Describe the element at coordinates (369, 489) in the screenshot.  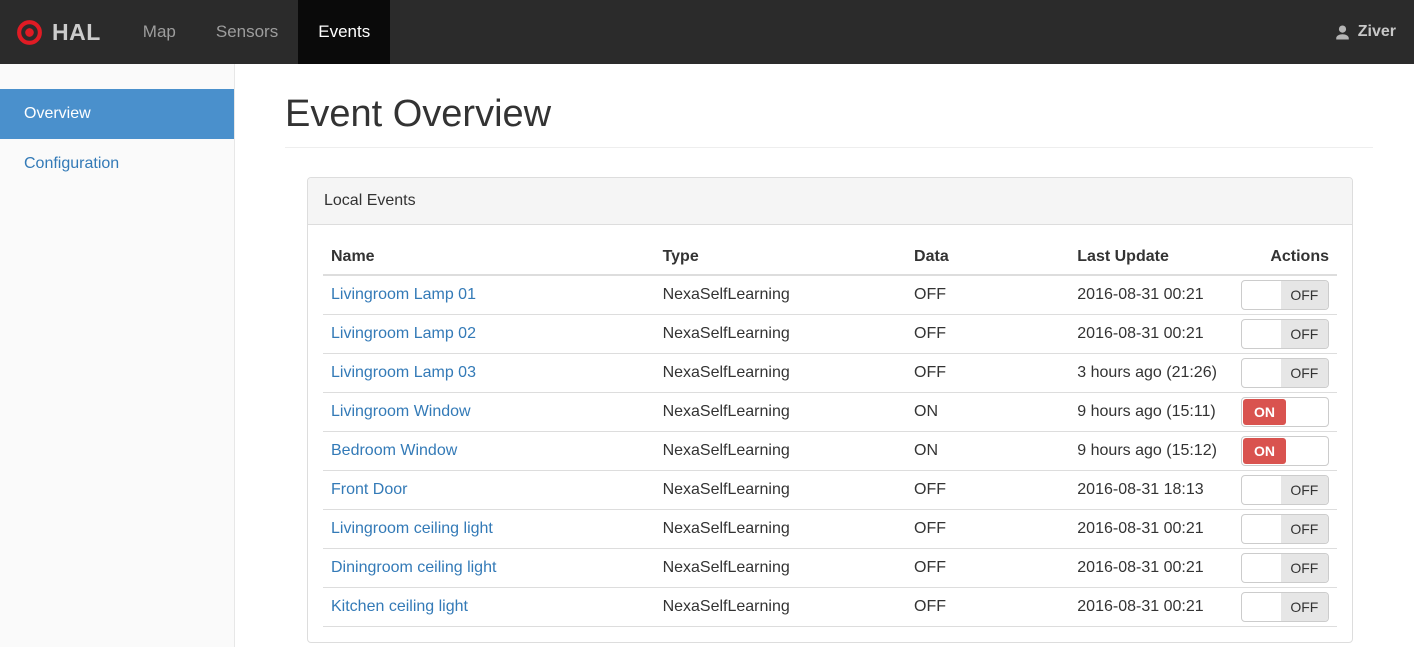
I see `event-name-link: Front Door` at that location.